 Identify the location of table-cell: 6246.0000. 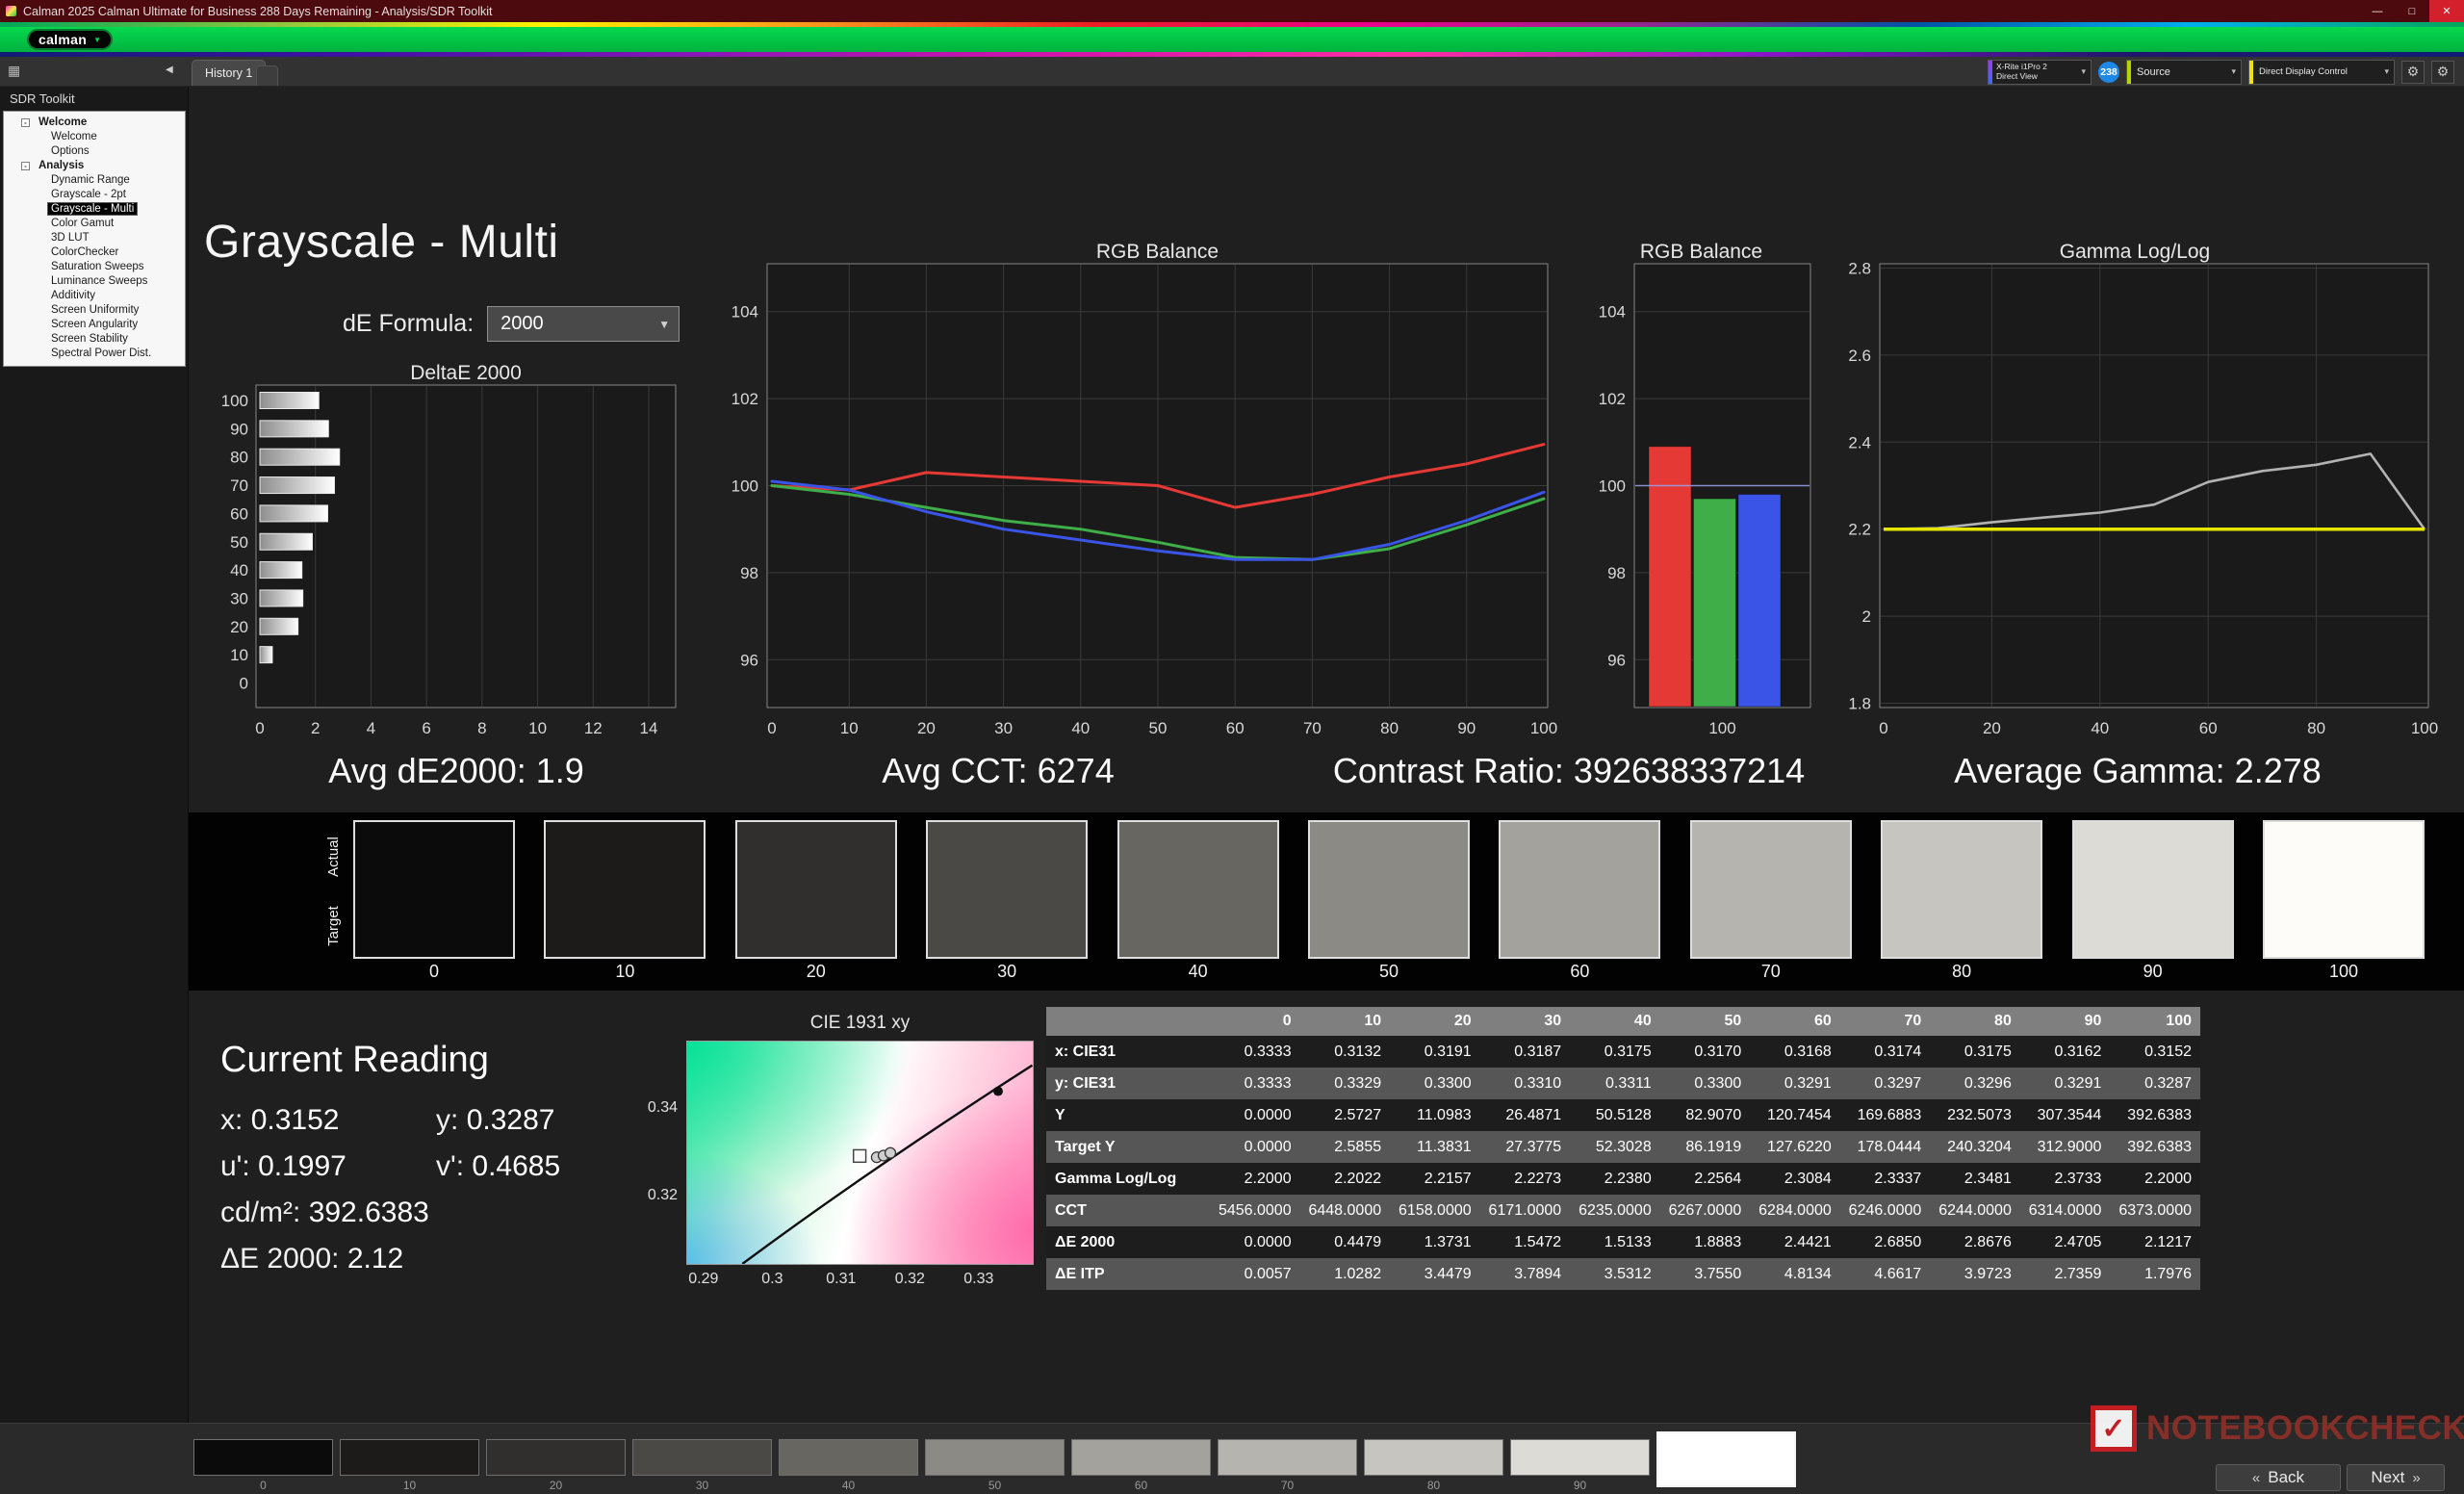
(1885, 1210).